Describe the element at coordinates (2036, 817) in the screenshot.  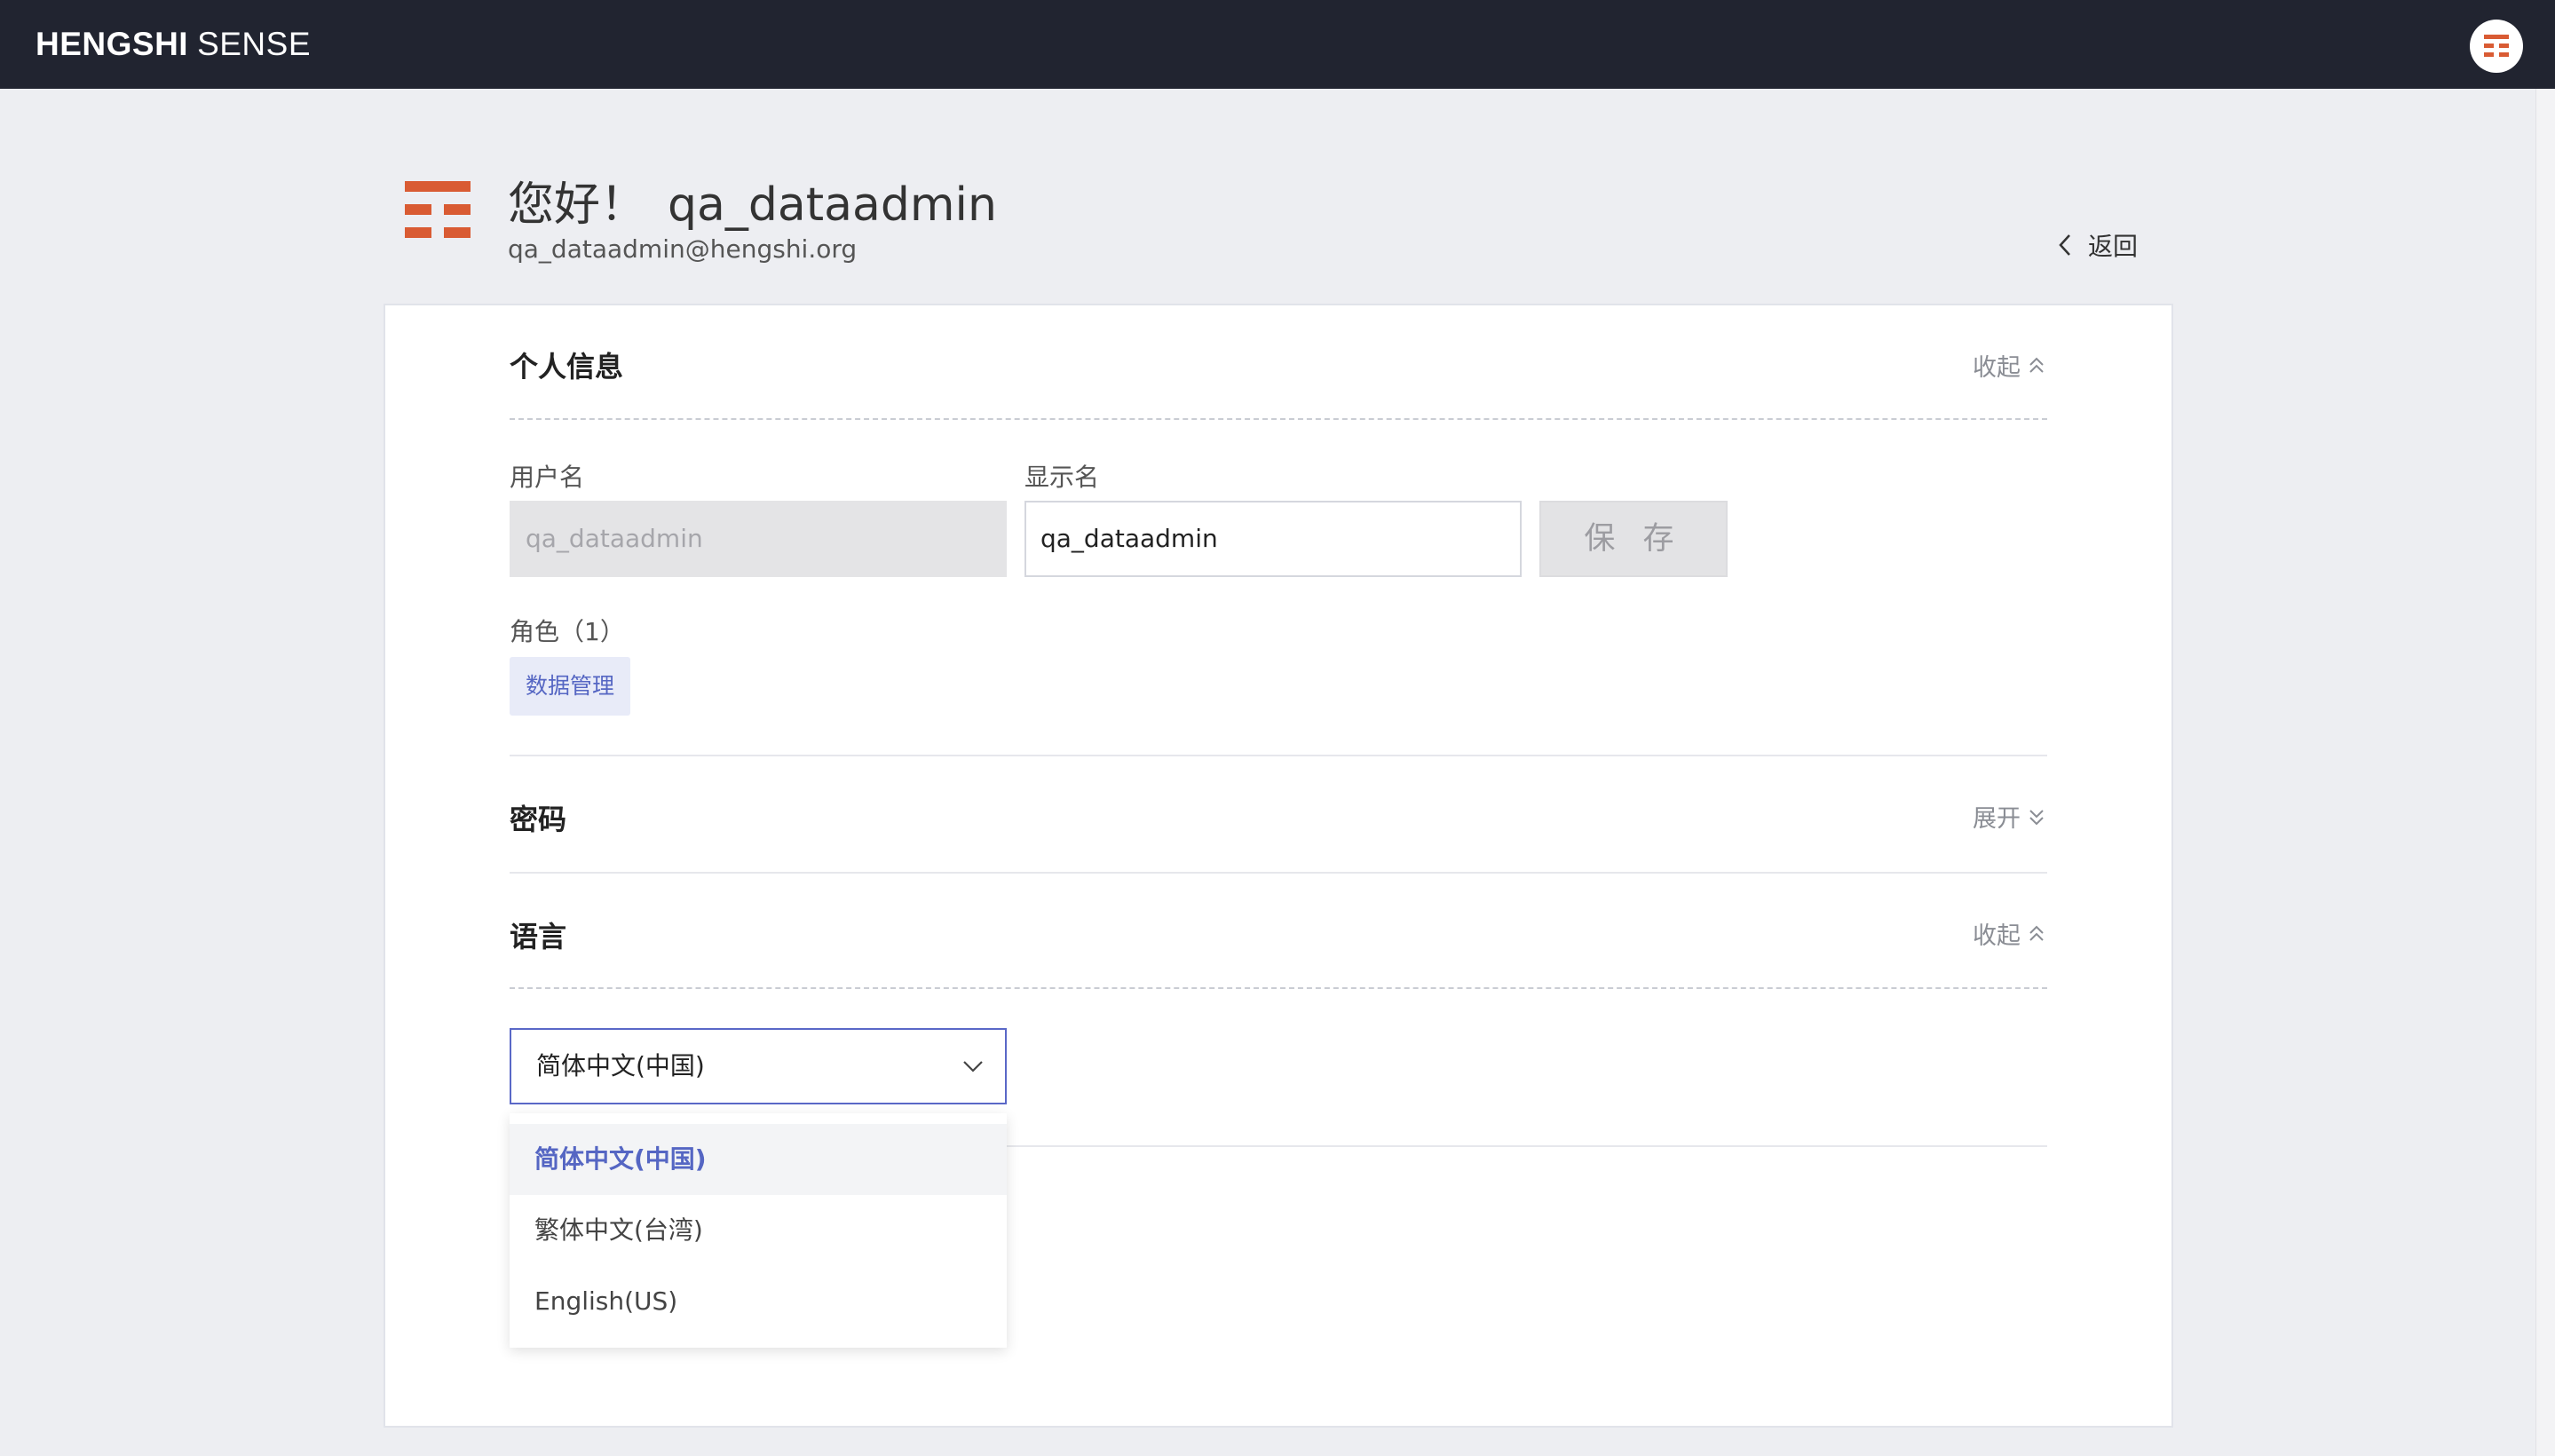
I see `double-chevron-down-icon` at that location.